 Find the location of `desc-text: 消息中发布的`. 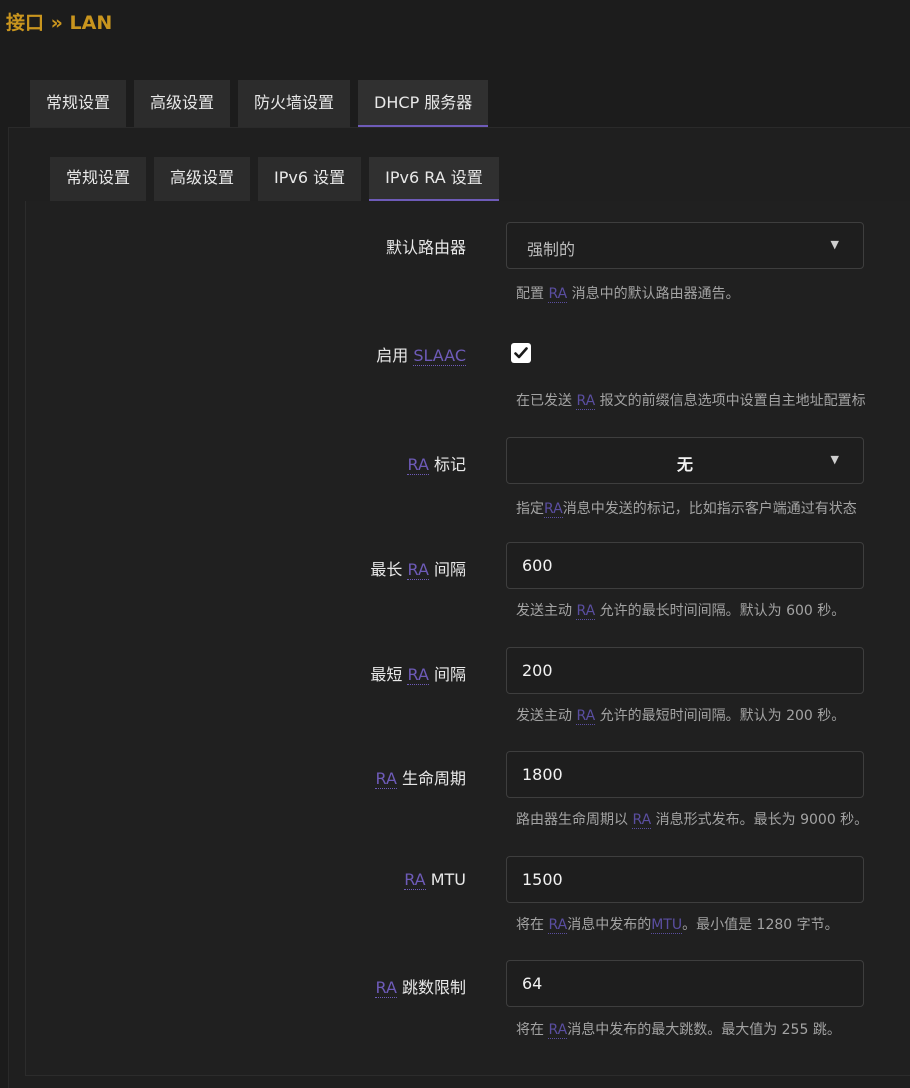

desc-text: 消息中发布的 is located at coordinates (609, 925).